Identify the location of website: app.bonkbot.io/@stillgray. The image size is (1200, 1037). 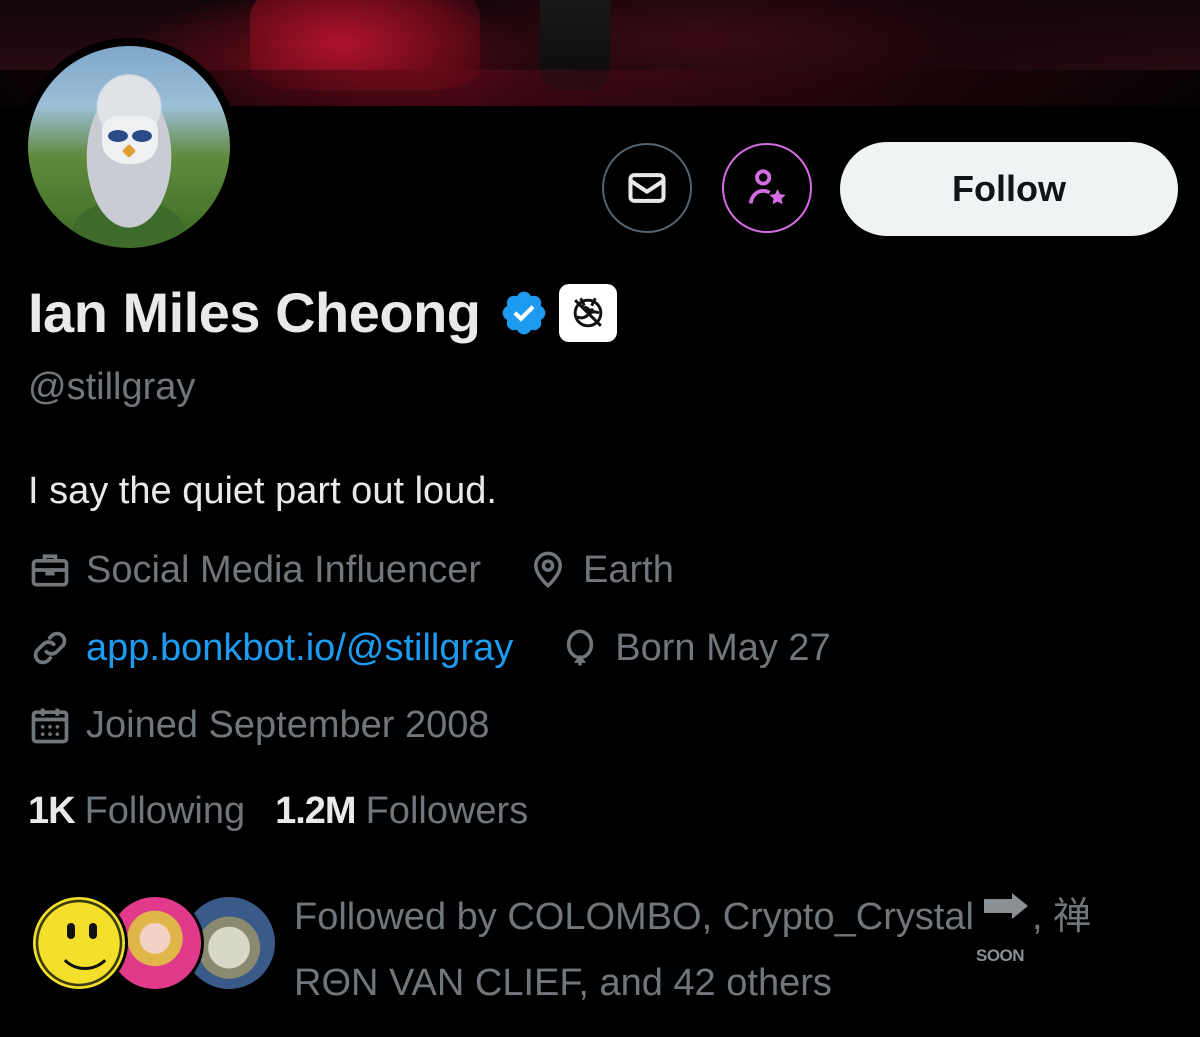
(270, 648).